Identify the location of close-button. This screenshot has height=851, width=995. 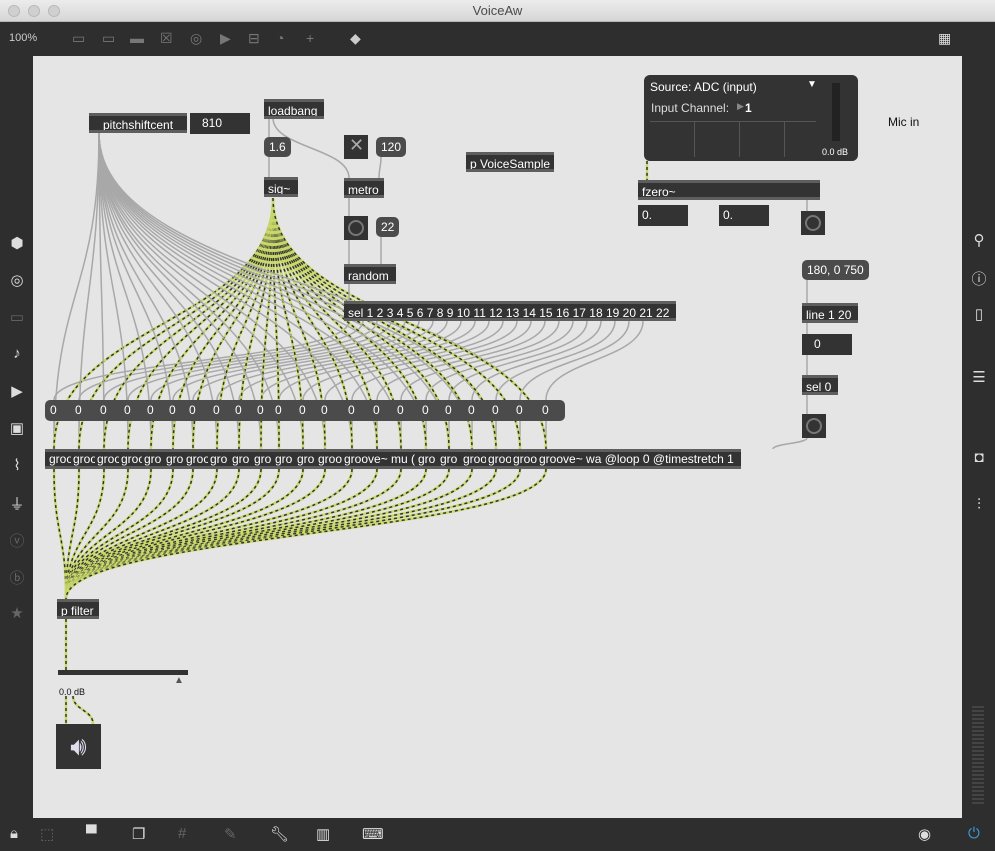
(14, 11).